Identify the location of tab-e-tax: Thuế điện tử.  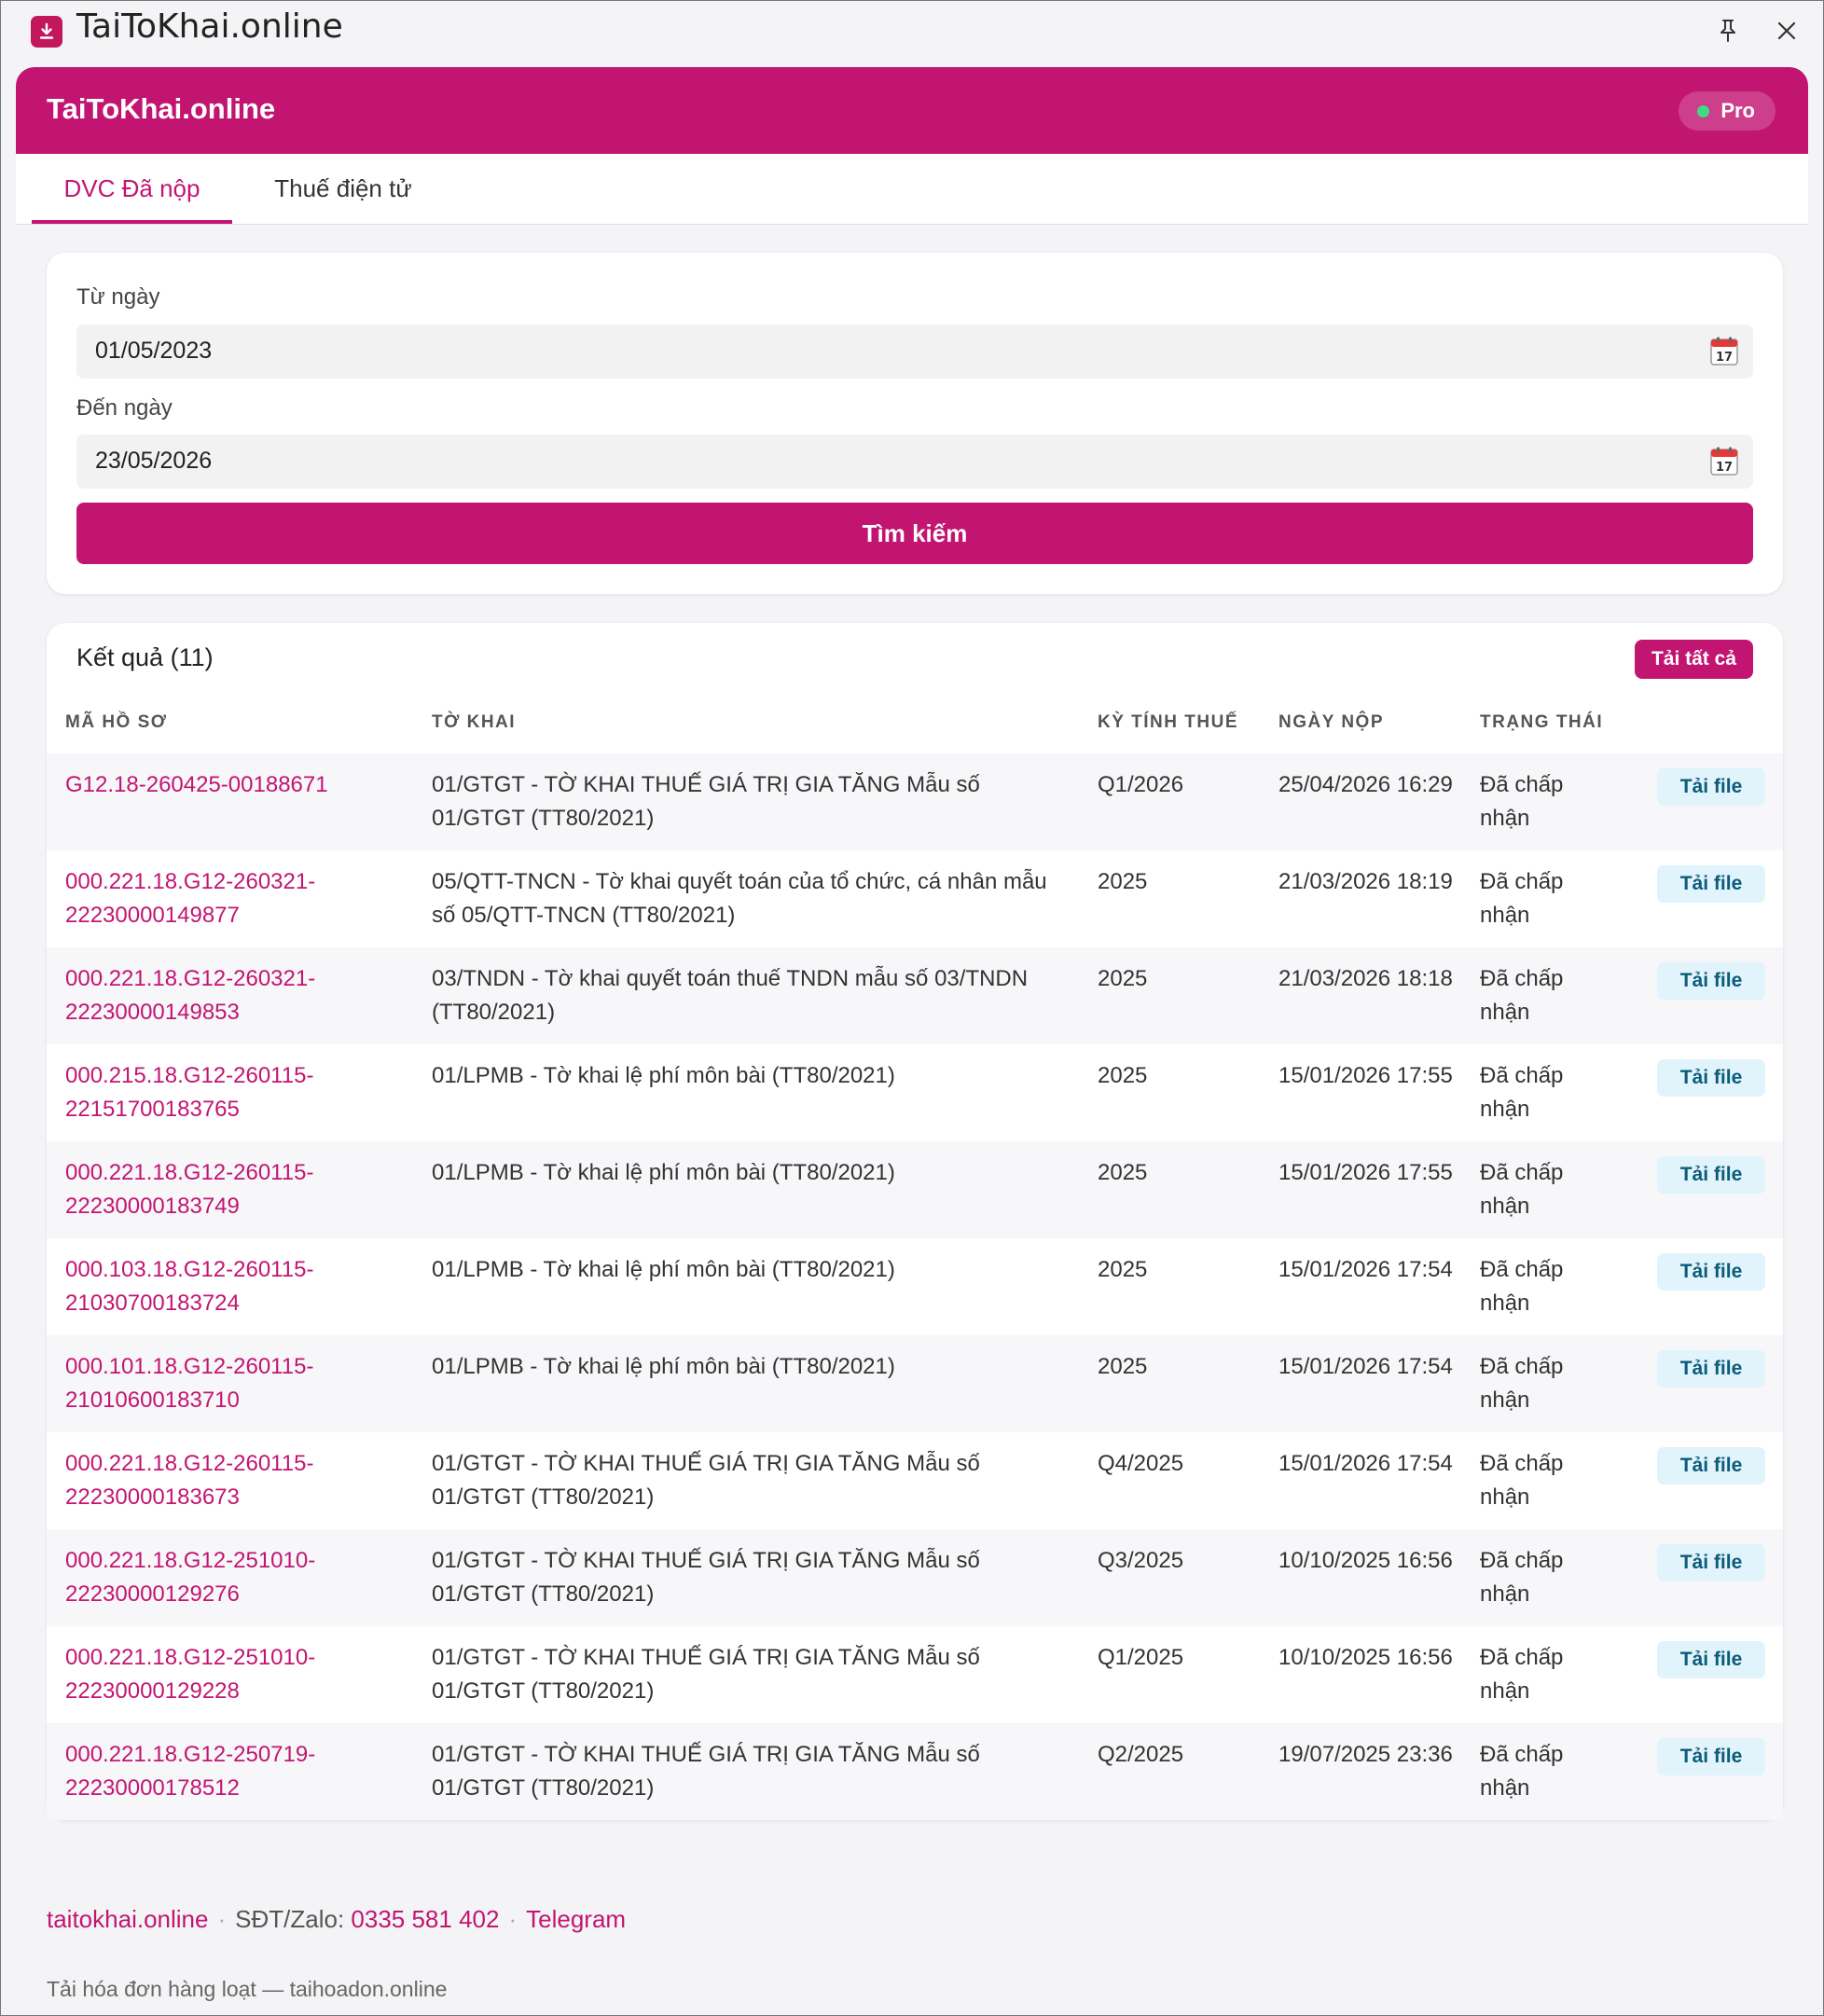
(343, 189).